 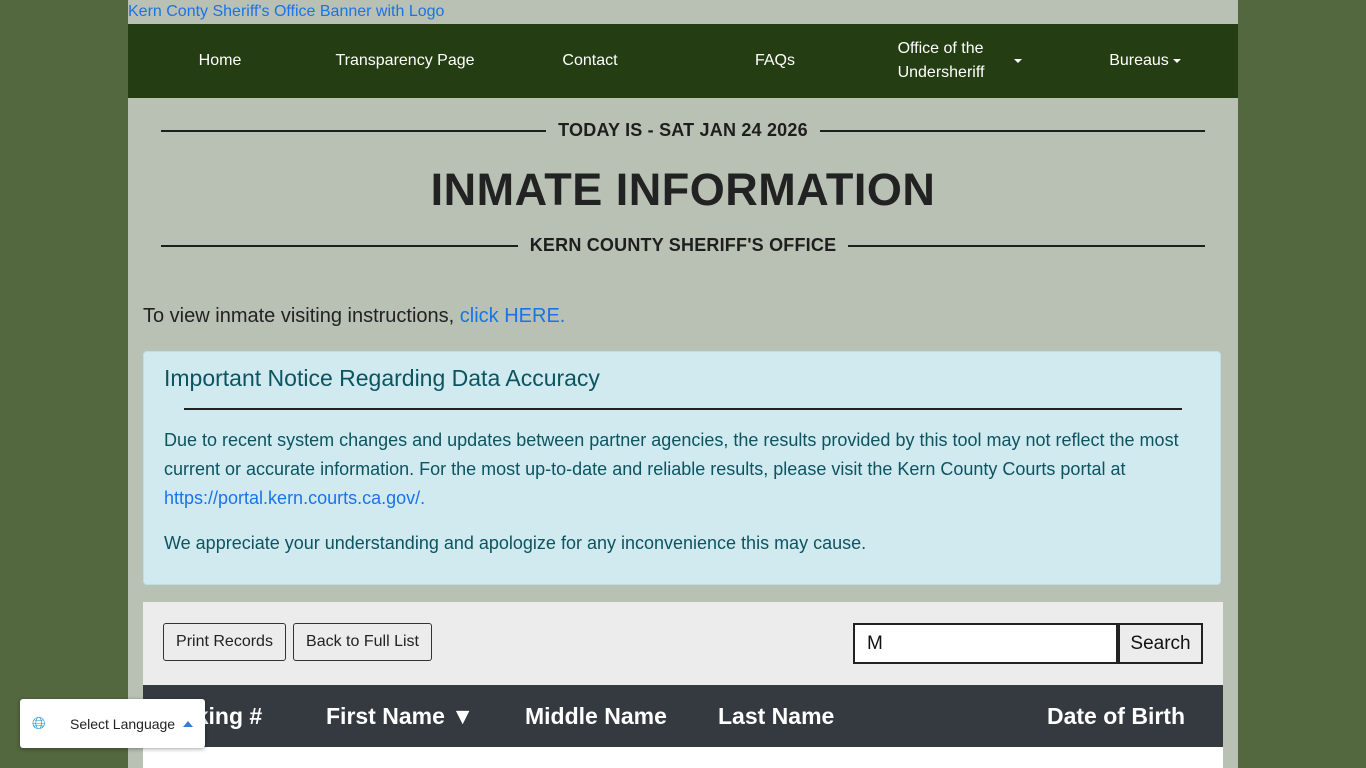 What do you see at coordinates (940, 48) in the screenshot?
I see `nav-undersheriff-line1: Office of the` at bounding box center [940, 48].